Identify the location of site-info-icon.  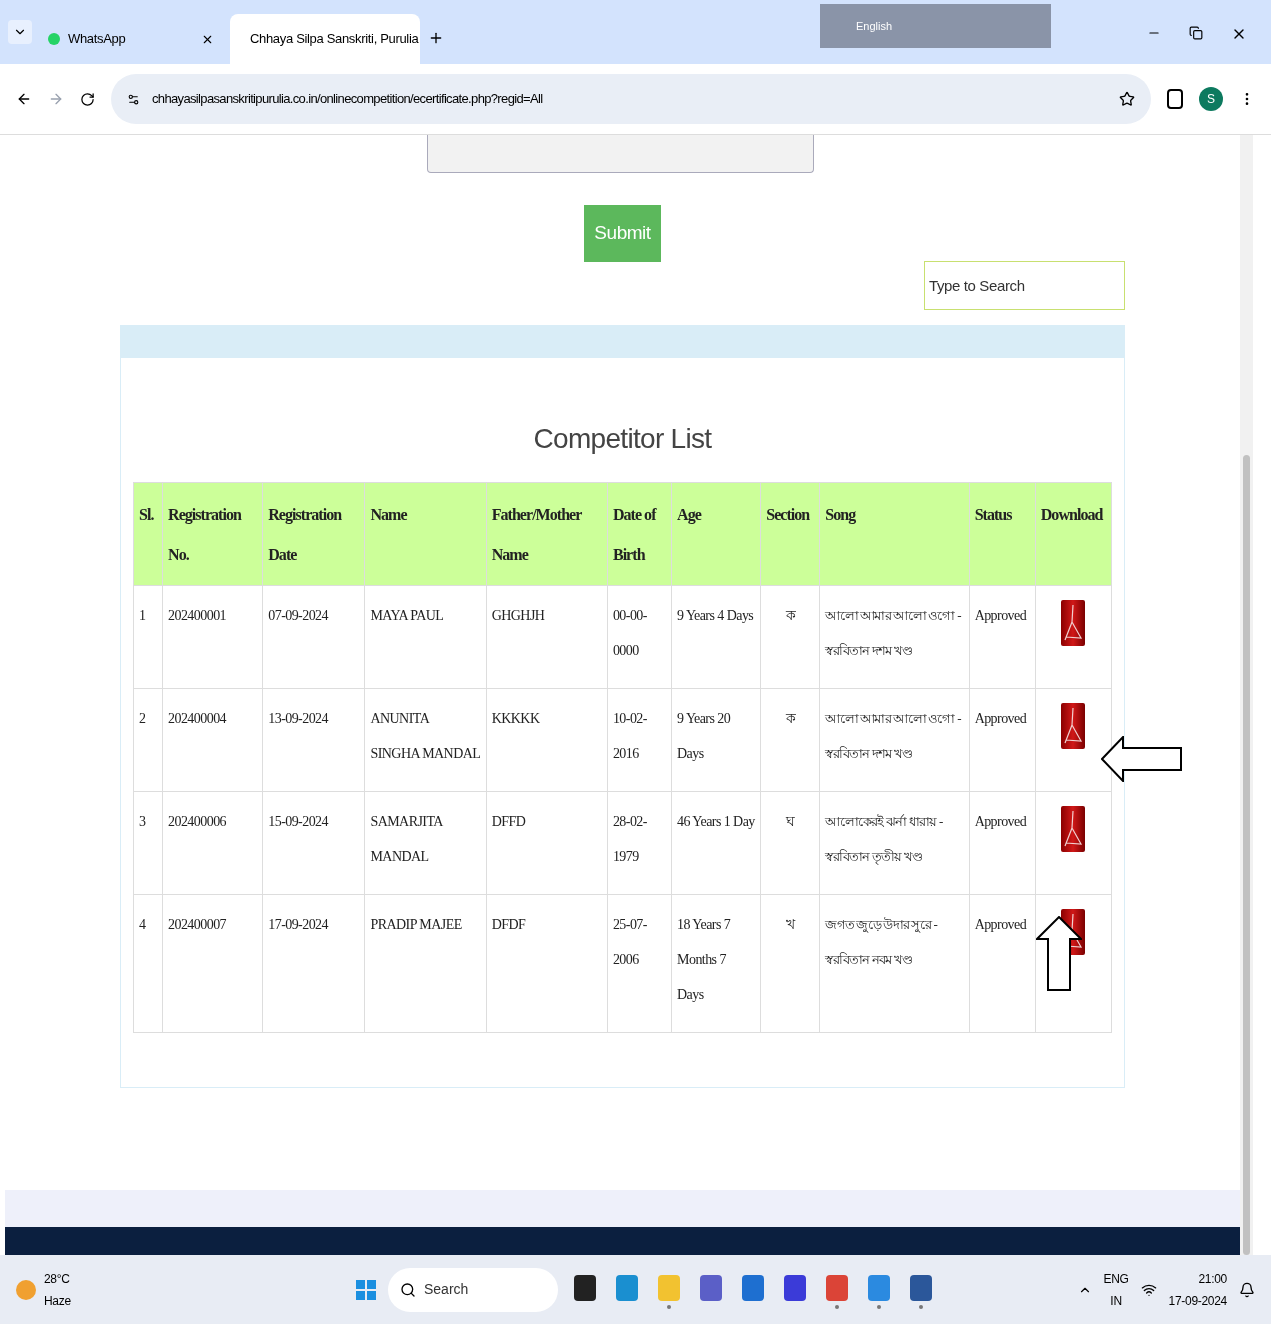
(133, 99).